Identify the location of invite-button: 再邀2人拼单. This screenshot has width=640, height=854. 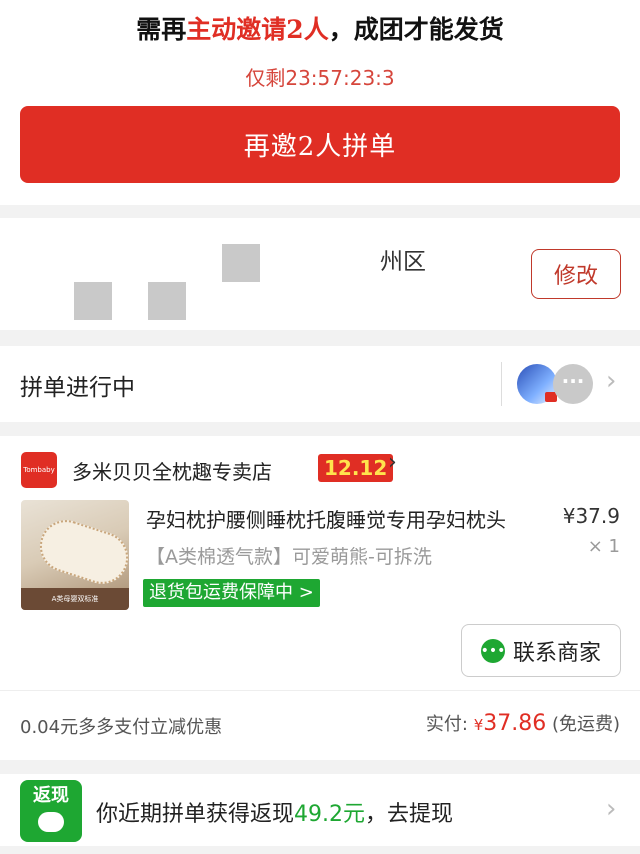
(320, 144).